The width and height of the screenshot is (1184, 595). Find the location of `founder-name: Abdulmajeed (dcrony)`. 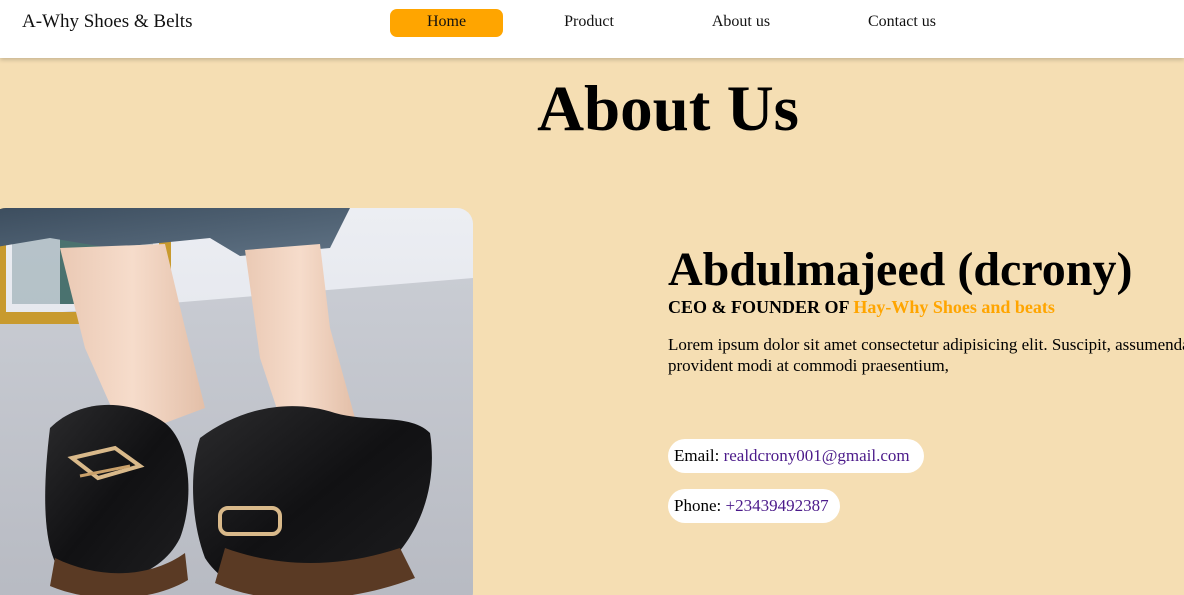

founder-name: Abdulmajeed (dcrony) is located at coordinates (900, 269).